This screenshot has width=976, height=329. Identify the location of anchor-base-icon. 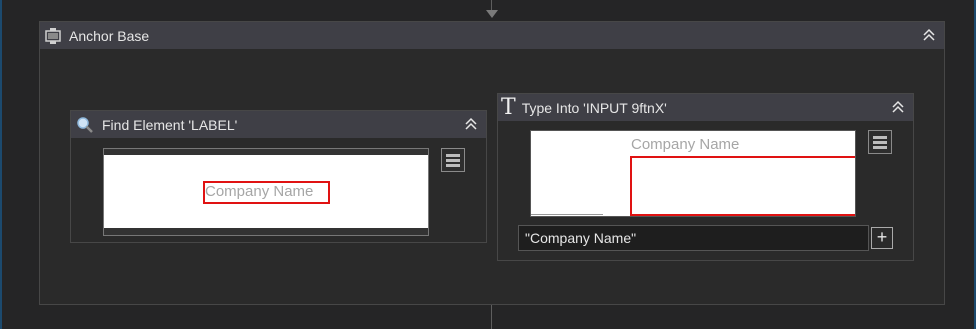
(53, 36).